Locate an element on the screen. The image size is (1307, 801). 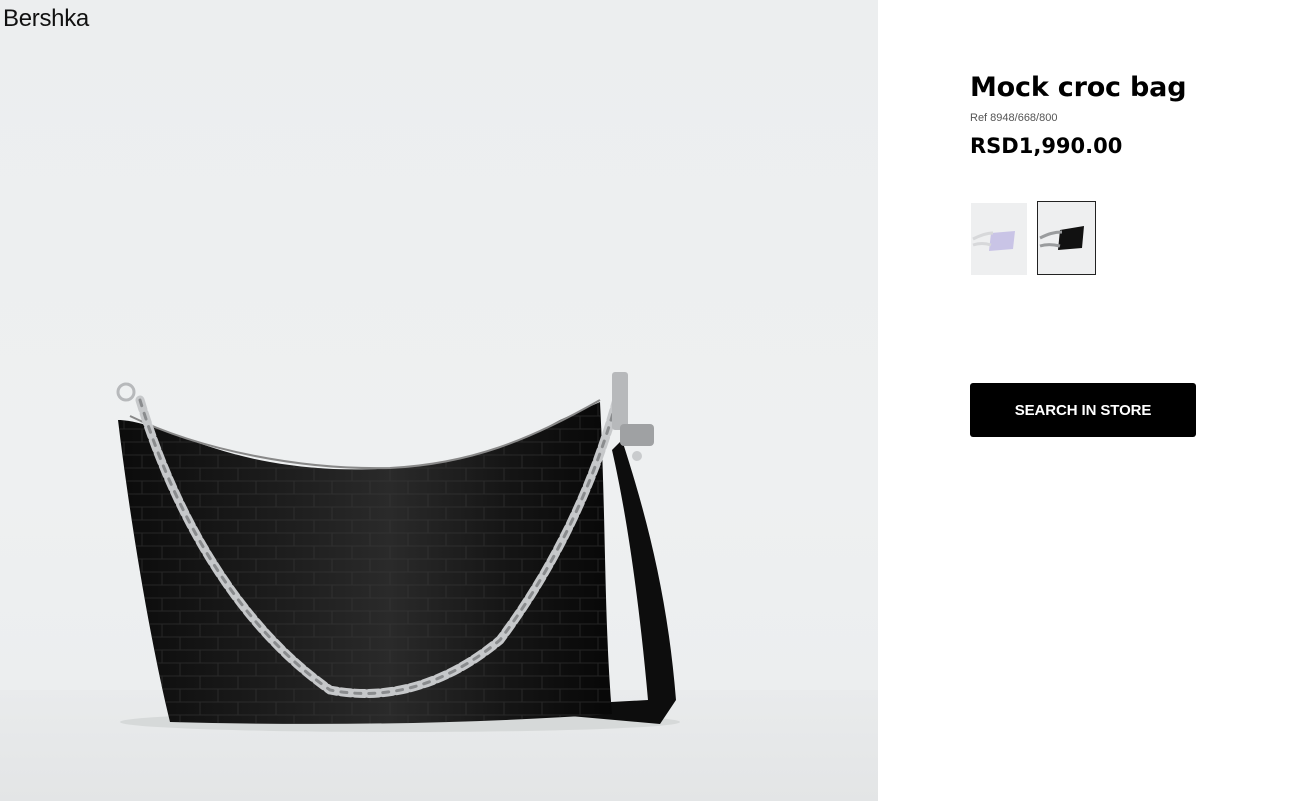
color-swatch-lilac is located at coordinates (999, 239).